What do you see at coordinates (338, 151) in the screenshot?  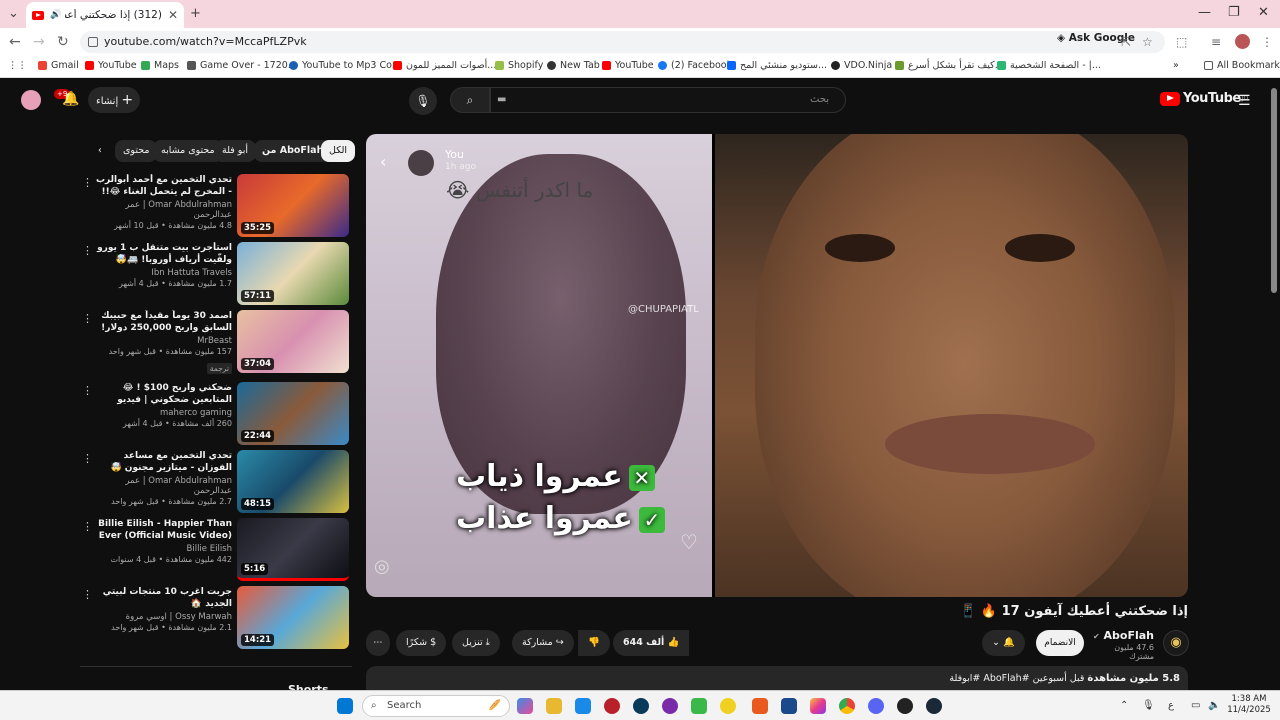 I see `chip-all: الكل` at bounding box center [338, 151].